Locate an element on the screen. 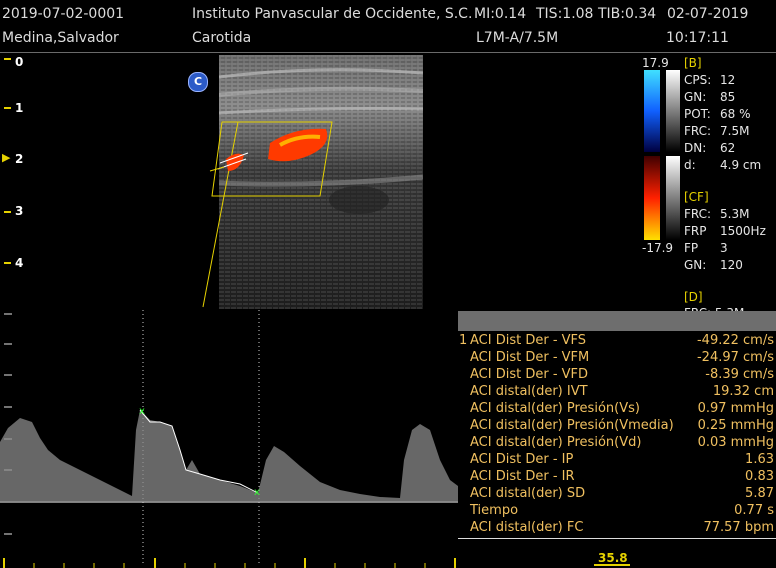  param-value: 120 is located at coordinates (731, 265).